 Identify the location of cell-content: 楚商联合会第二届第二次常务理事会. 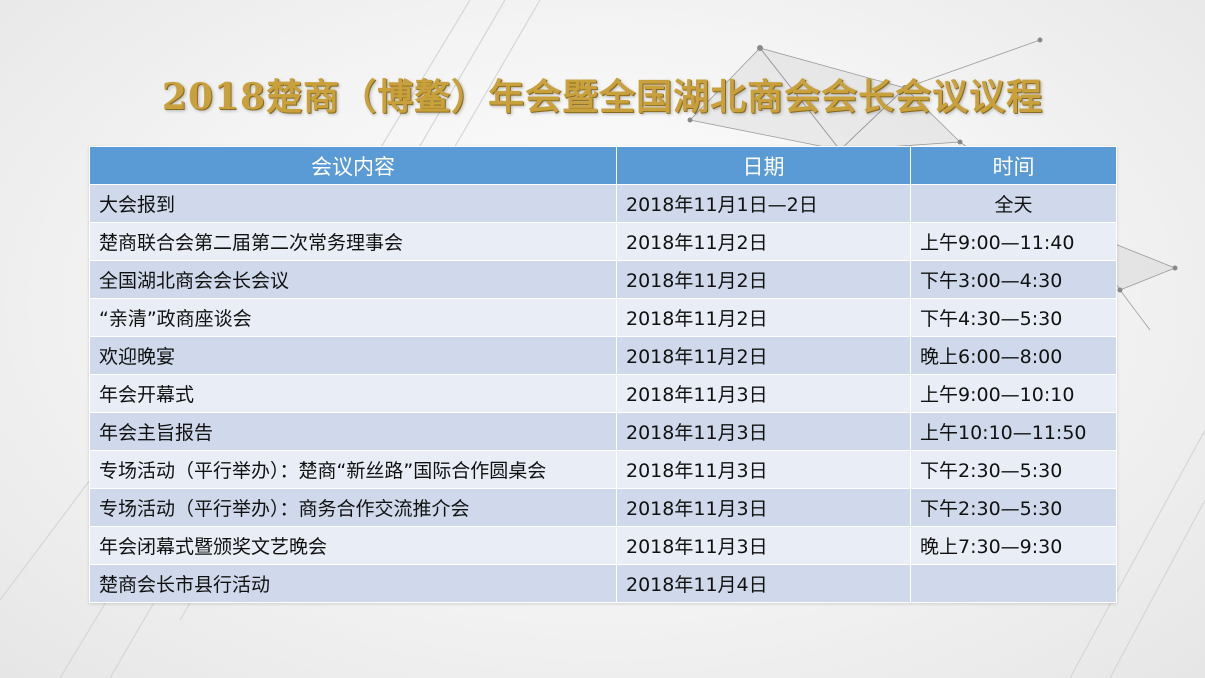
(353, 241).